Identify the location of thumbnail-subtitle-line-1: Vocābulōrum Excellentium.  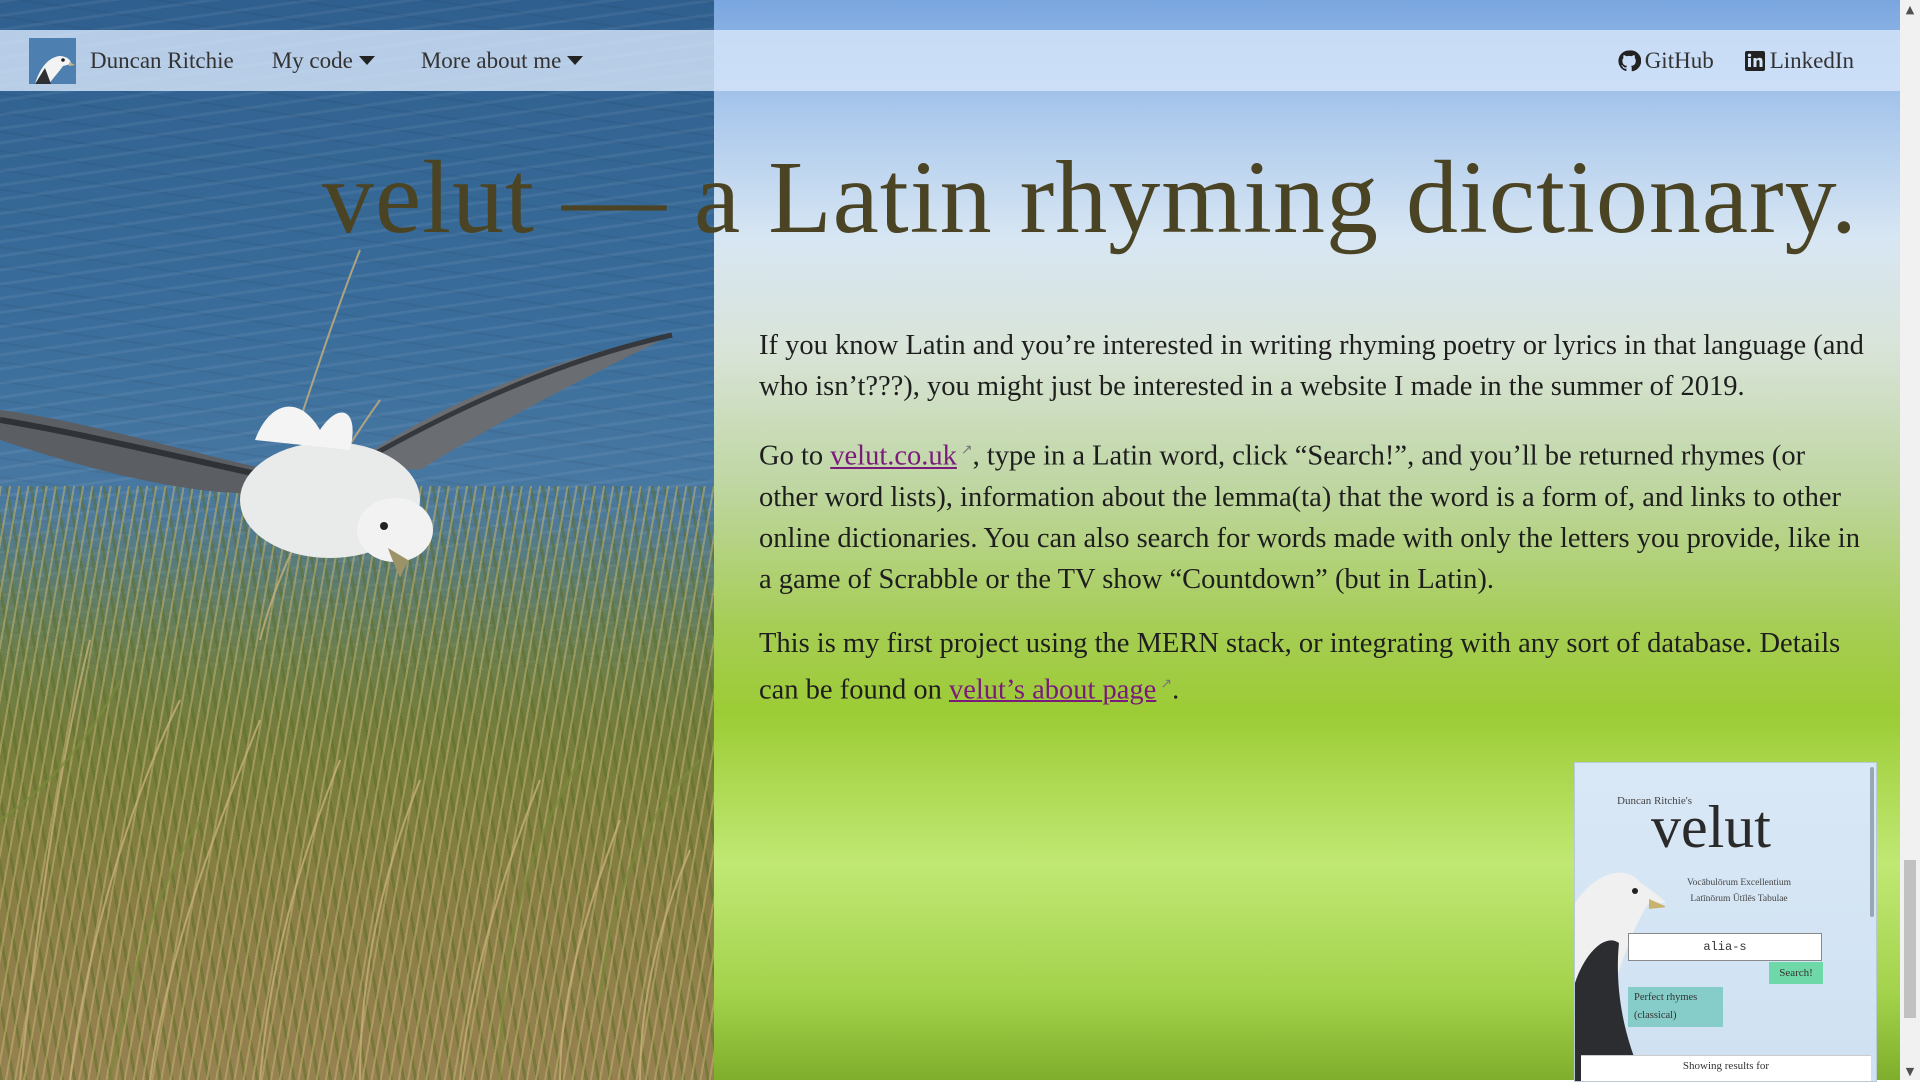
(1739, 883).